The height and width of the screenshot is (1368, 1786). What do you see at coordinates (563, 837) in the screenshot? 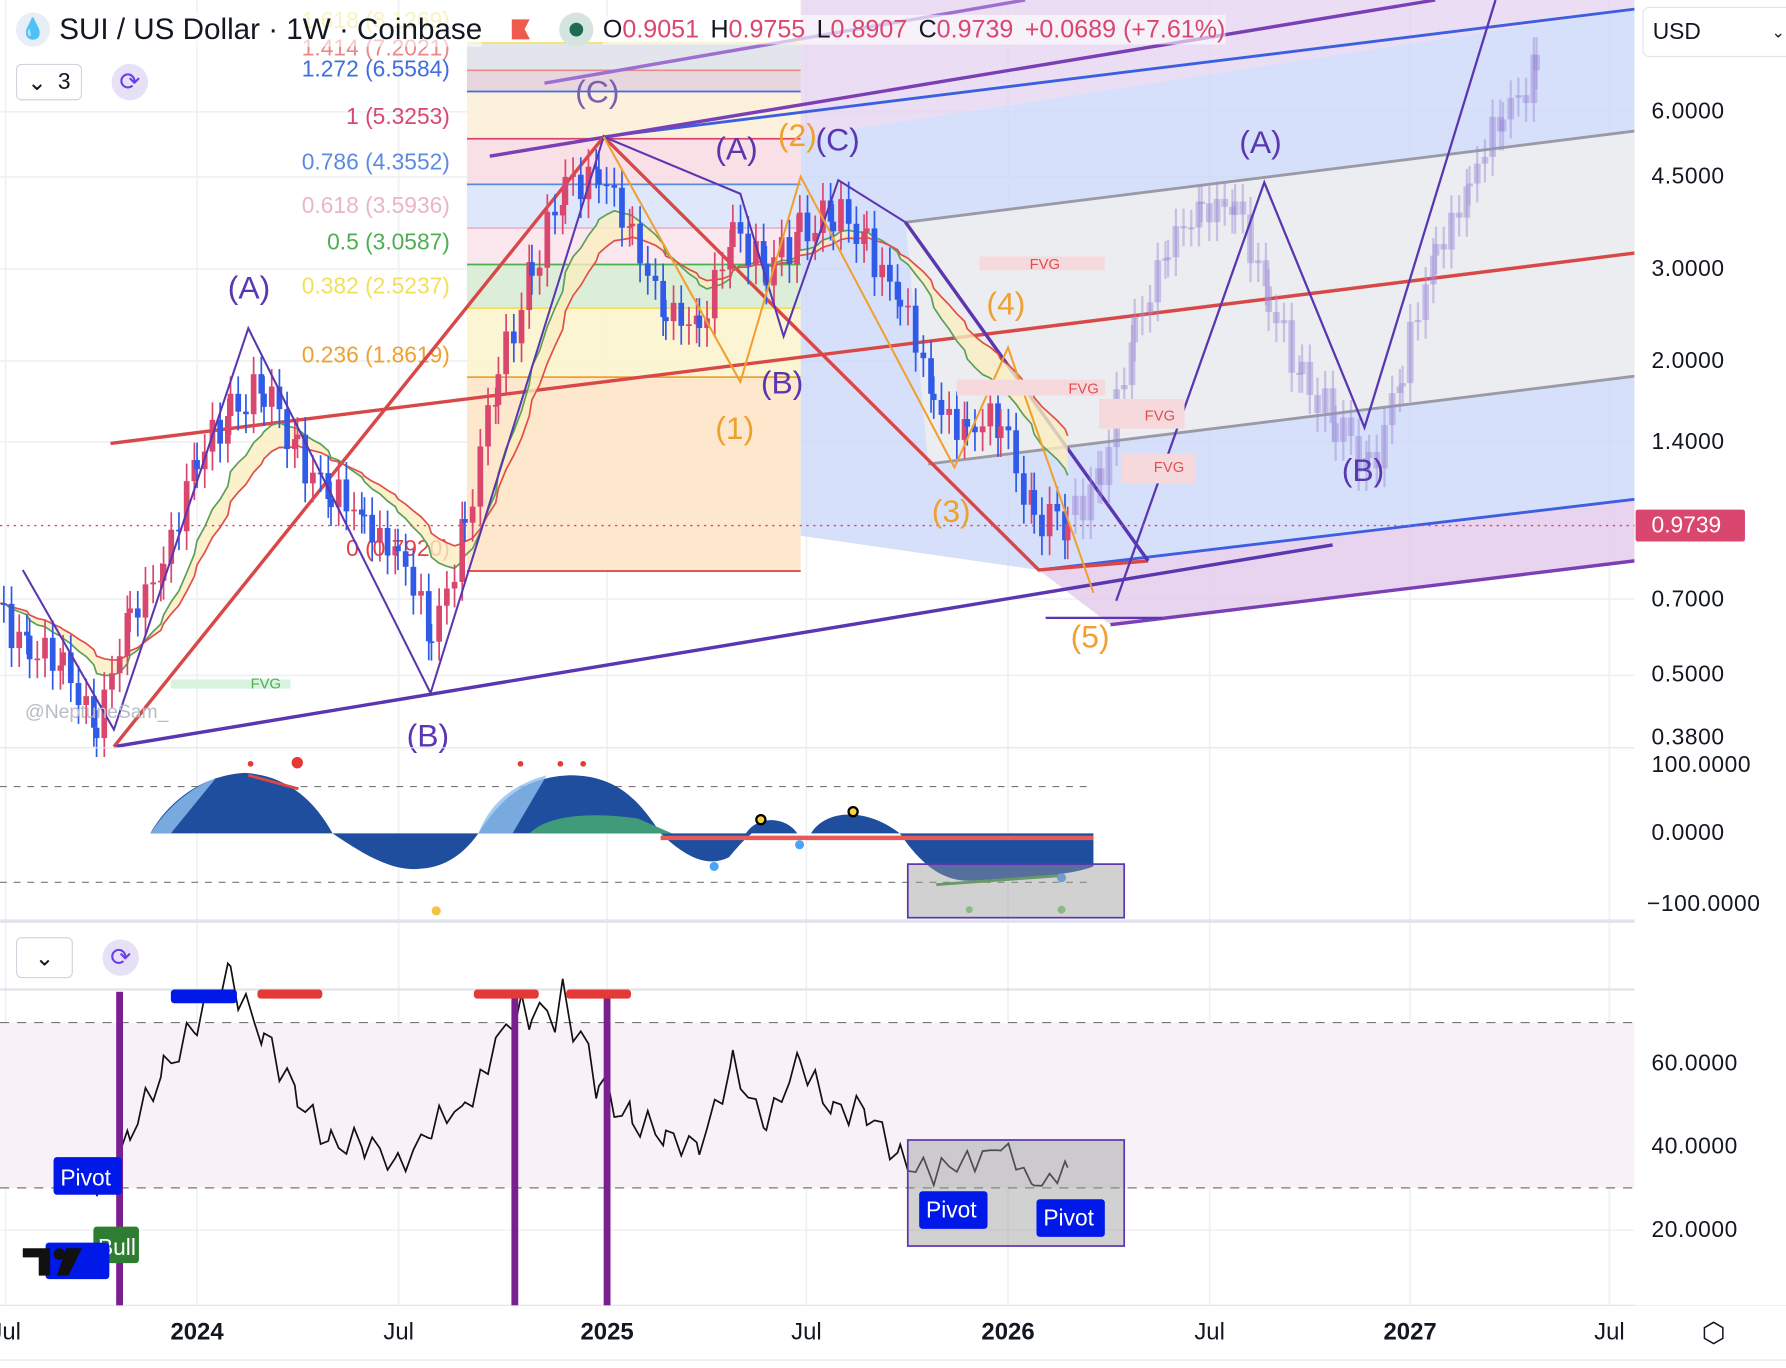
I see `oscillator-pane` at bounding box center [563, 837].